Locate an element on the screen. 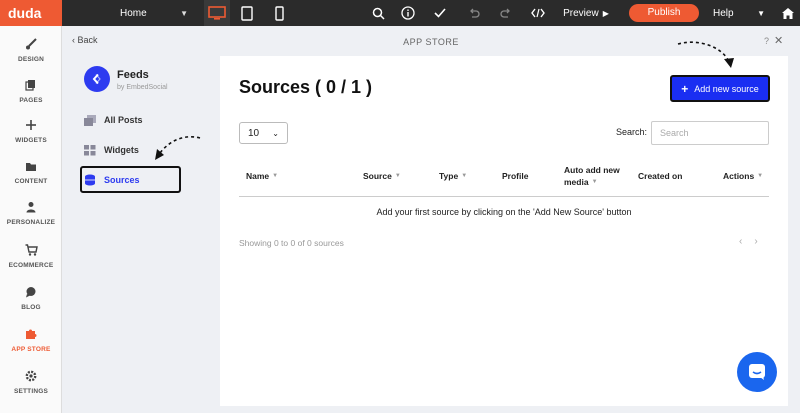  undo-icon is located at coordinates (475, 13).